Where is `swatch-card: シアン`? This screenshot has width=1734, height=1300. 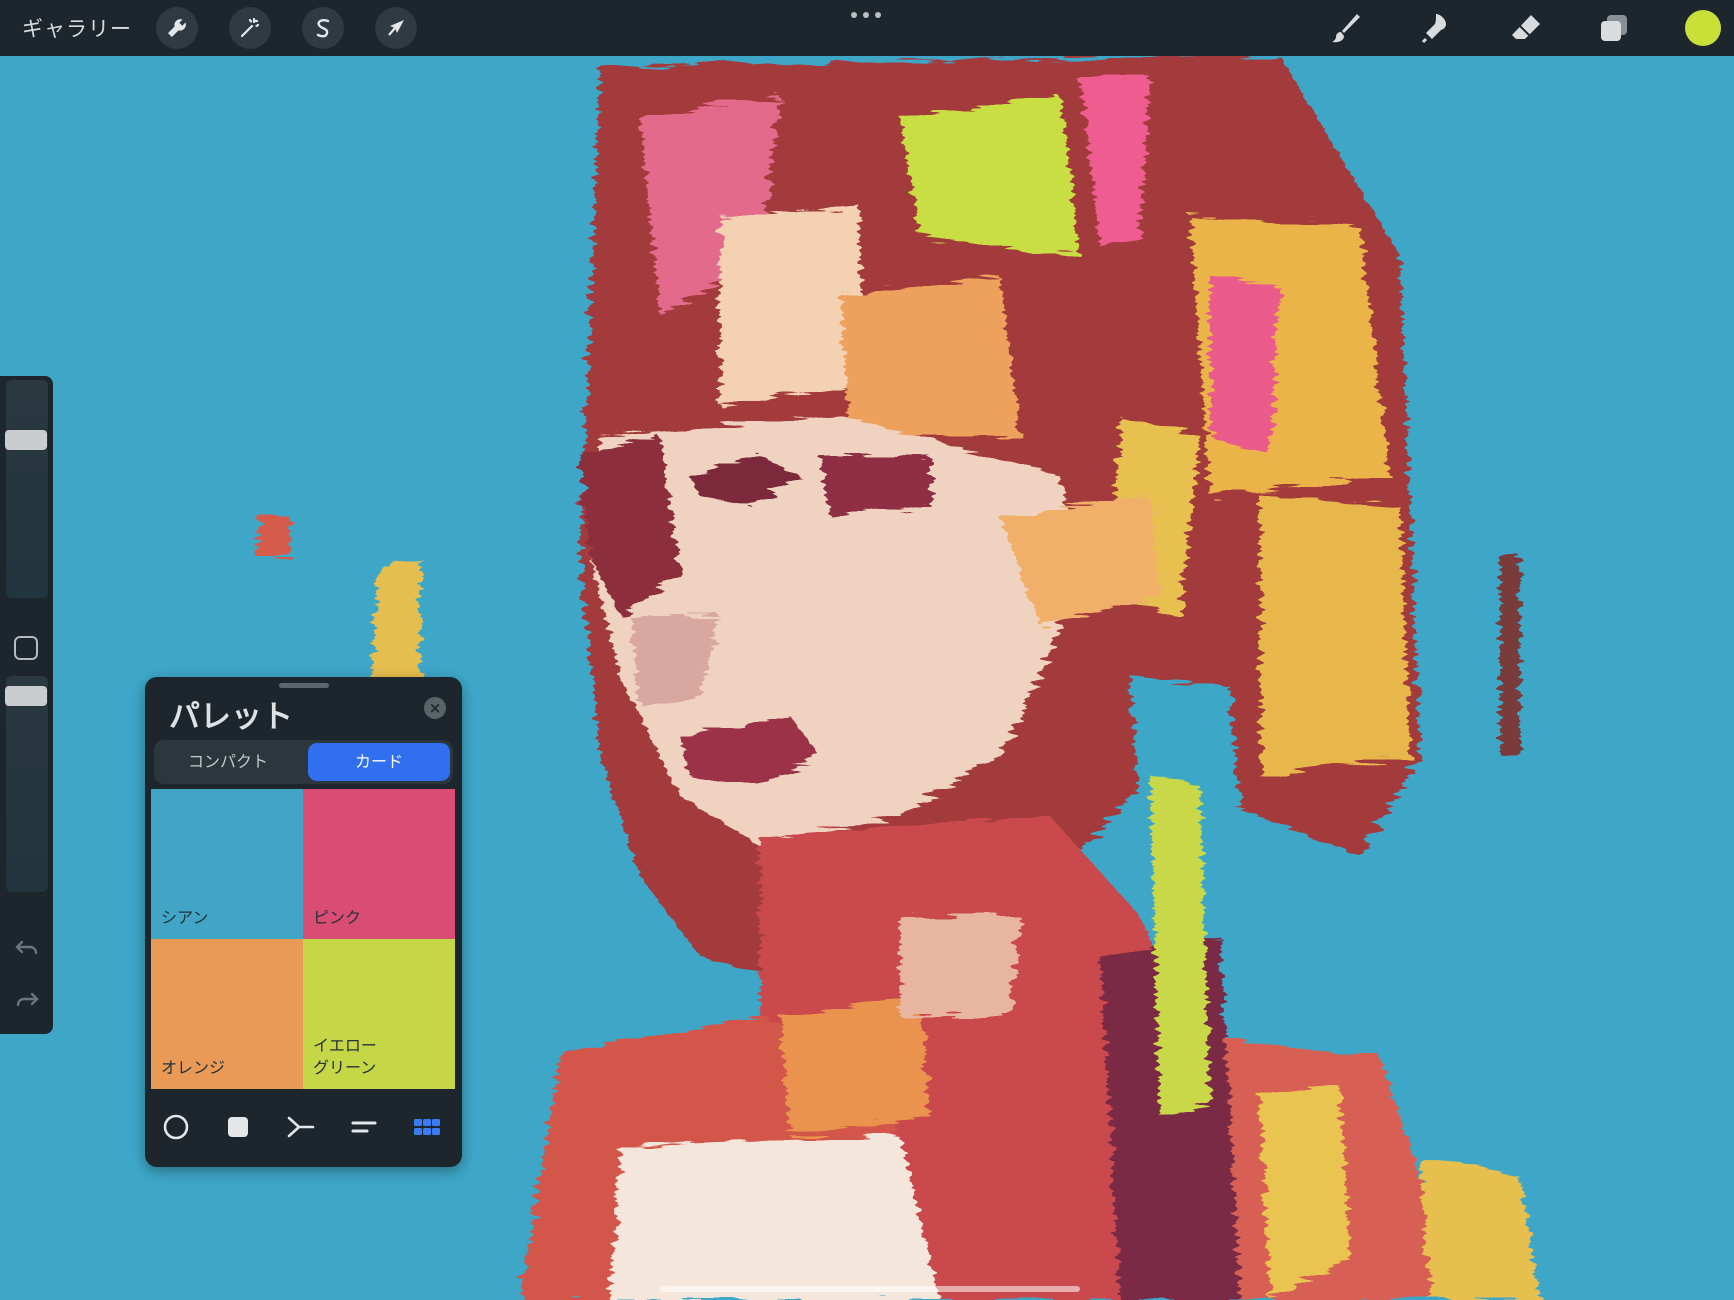 swatch-card: シアン is located at coordinates (227, 864).